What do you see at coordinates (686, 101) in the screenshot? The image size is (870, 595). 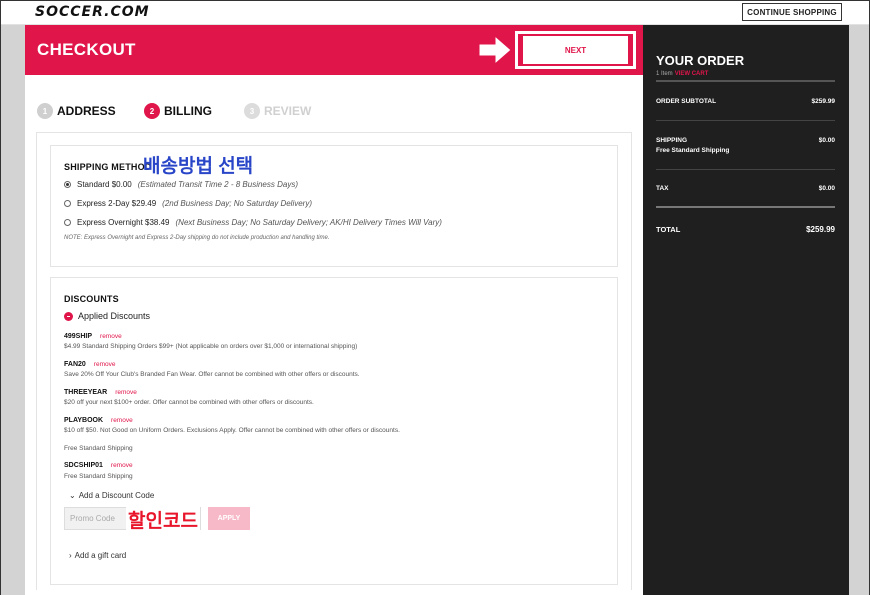 I see `subtotal-label: ORDER SUBTOTAL` at bounding box center [686, 101].